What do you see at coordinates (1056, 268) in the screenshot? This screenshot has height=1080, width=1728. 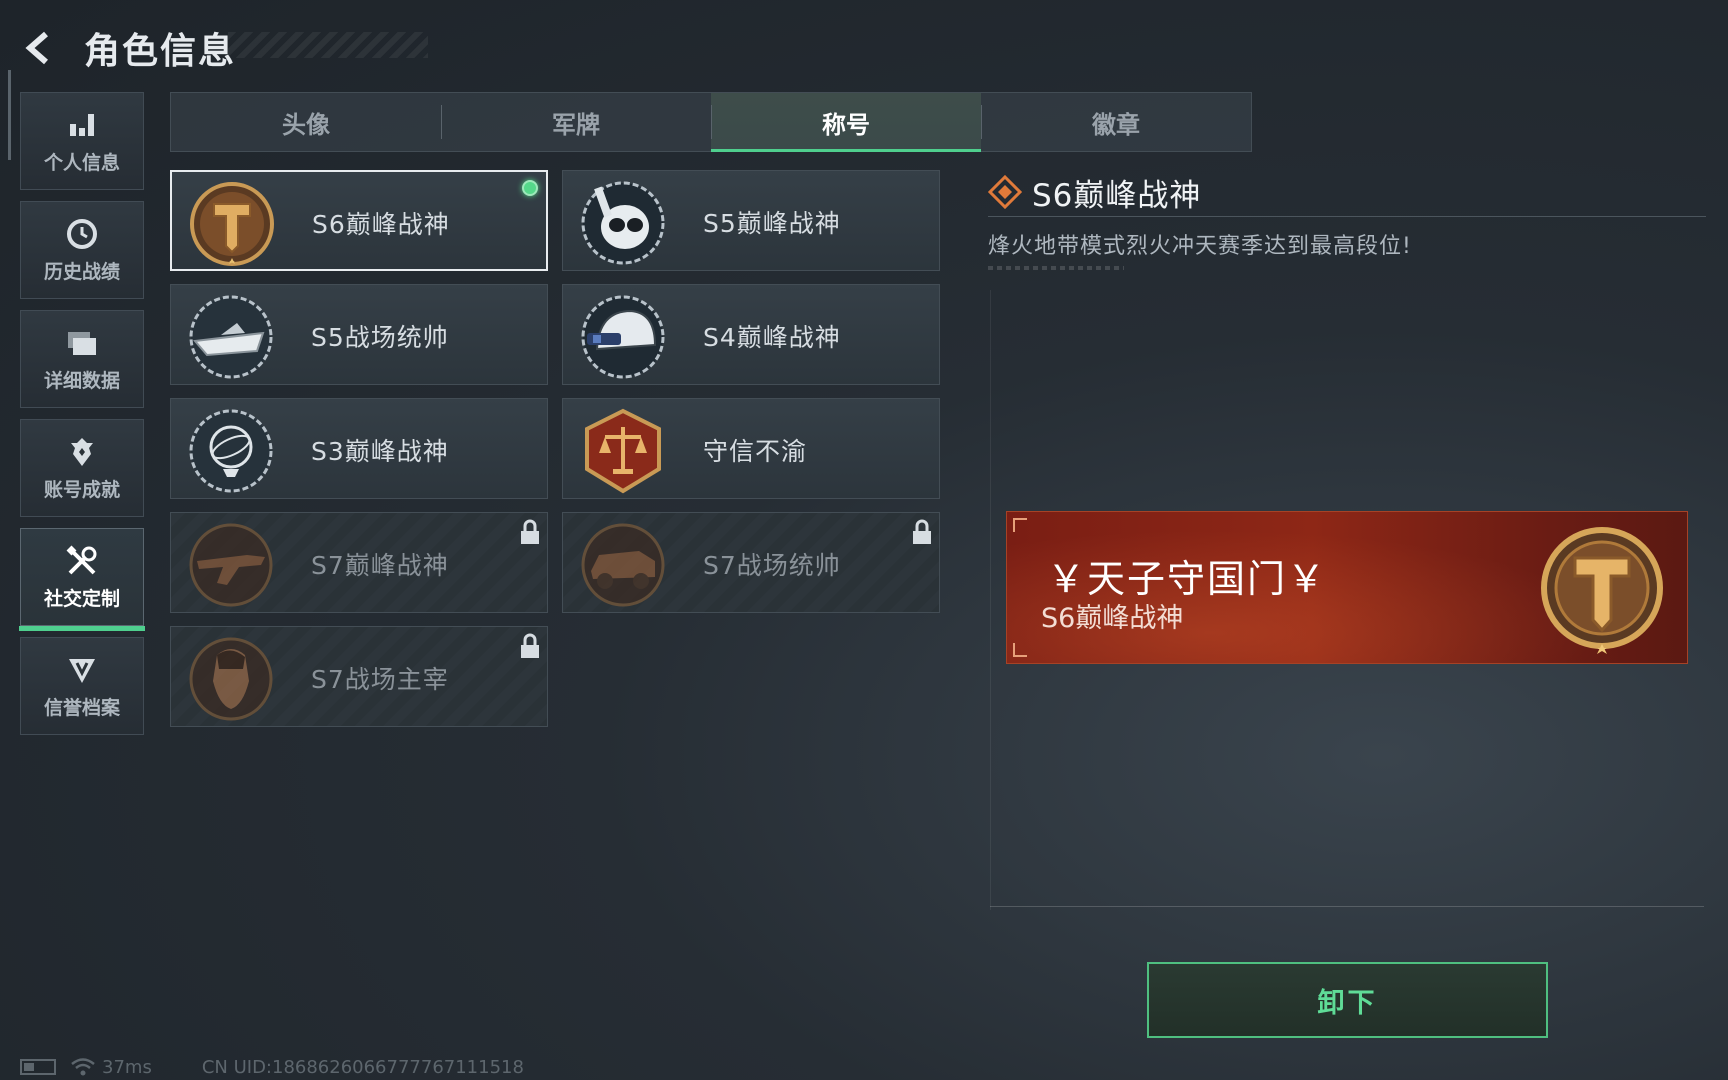 I see `description-decoration` at bounding box center [1056, 268].